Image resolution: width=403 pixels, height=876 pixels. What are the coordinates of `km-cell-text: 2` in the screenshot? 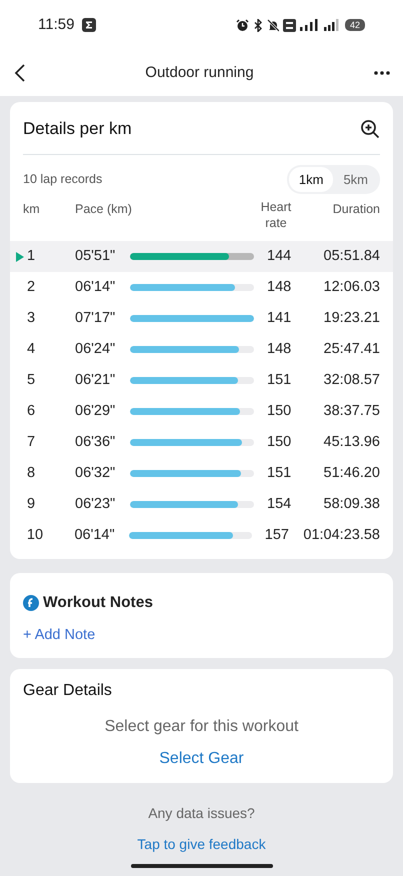 It's located at (31, 287).